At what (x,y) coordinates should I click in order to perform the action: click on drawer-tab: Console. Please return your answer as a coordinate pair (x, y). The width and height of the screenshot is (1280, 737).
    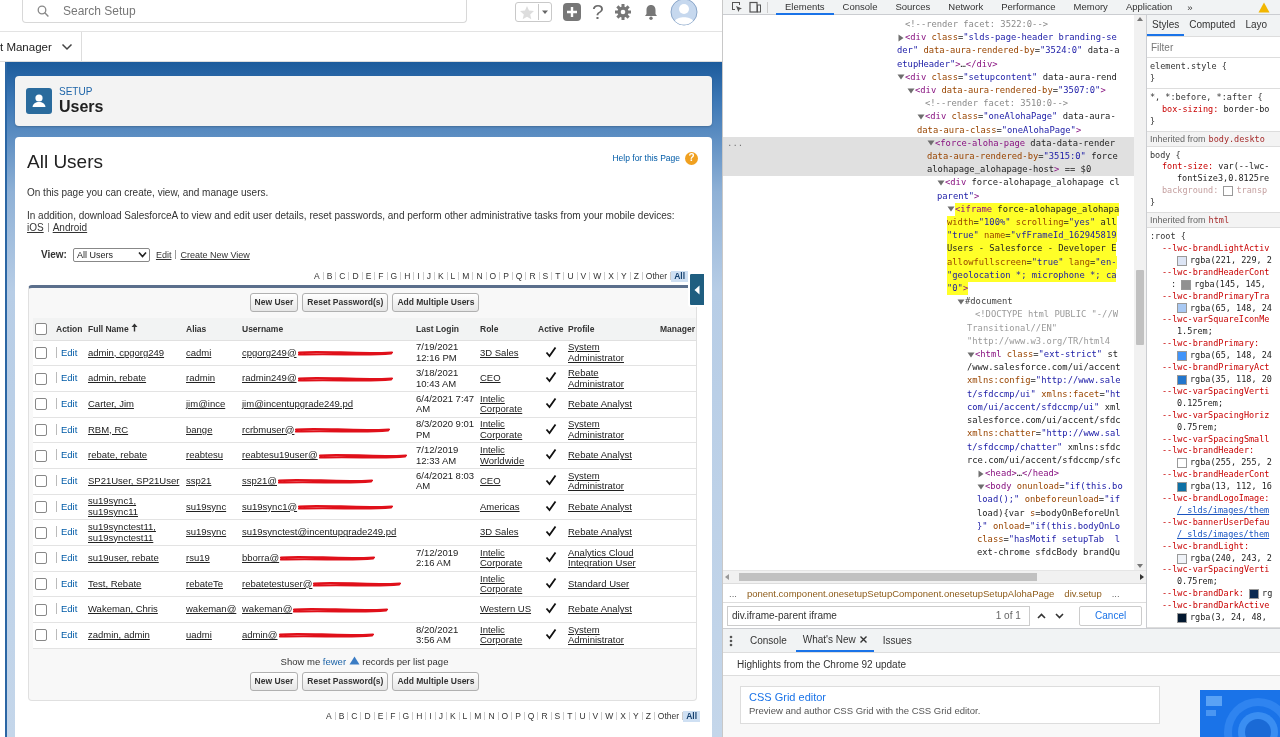
    Looking at the image, I should click on (768, 640).